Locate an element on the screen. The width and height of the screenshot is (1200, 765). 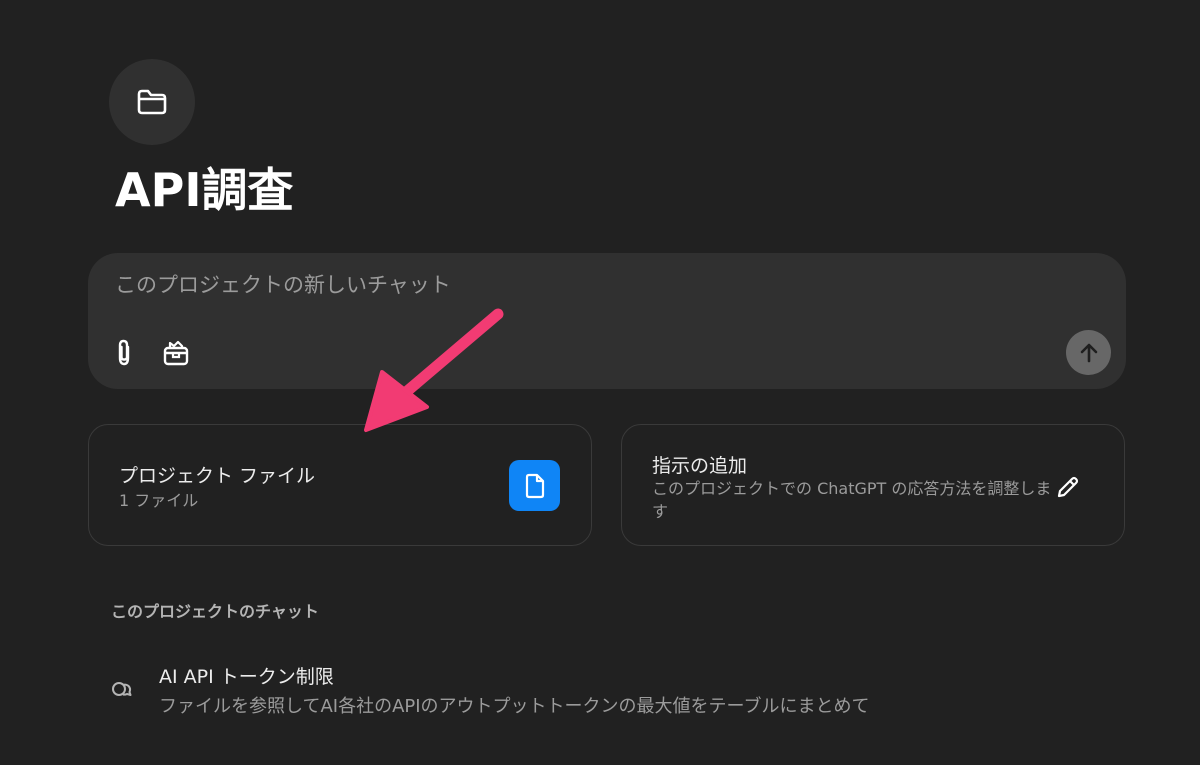
toolbox-icon is located at coordinates (176, 353).